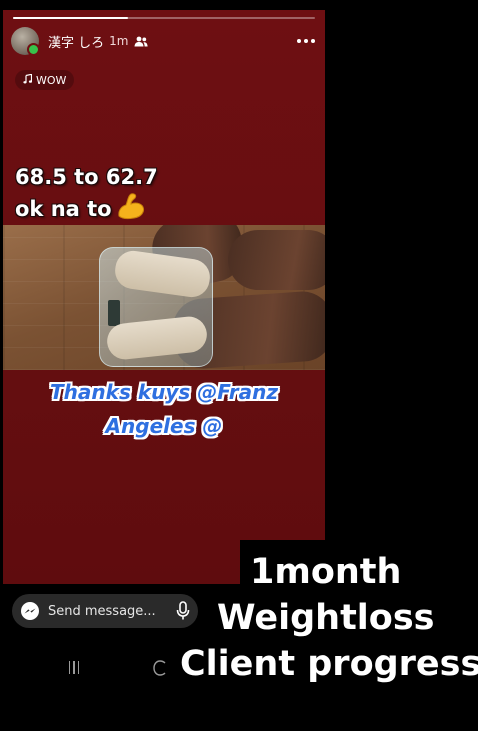  I want to click on weight-caption: 68.5 to 62.7 ok na to, so click(86, 195).